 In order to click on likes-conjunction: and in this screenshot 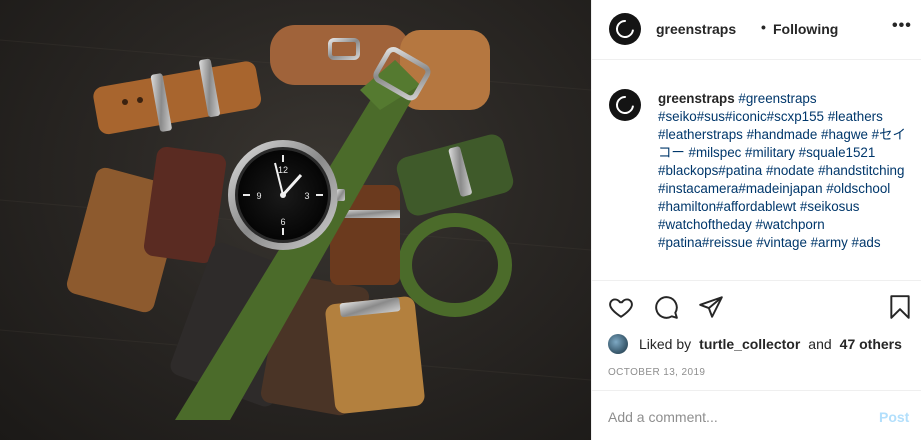, I will do `click(820, 344)`.